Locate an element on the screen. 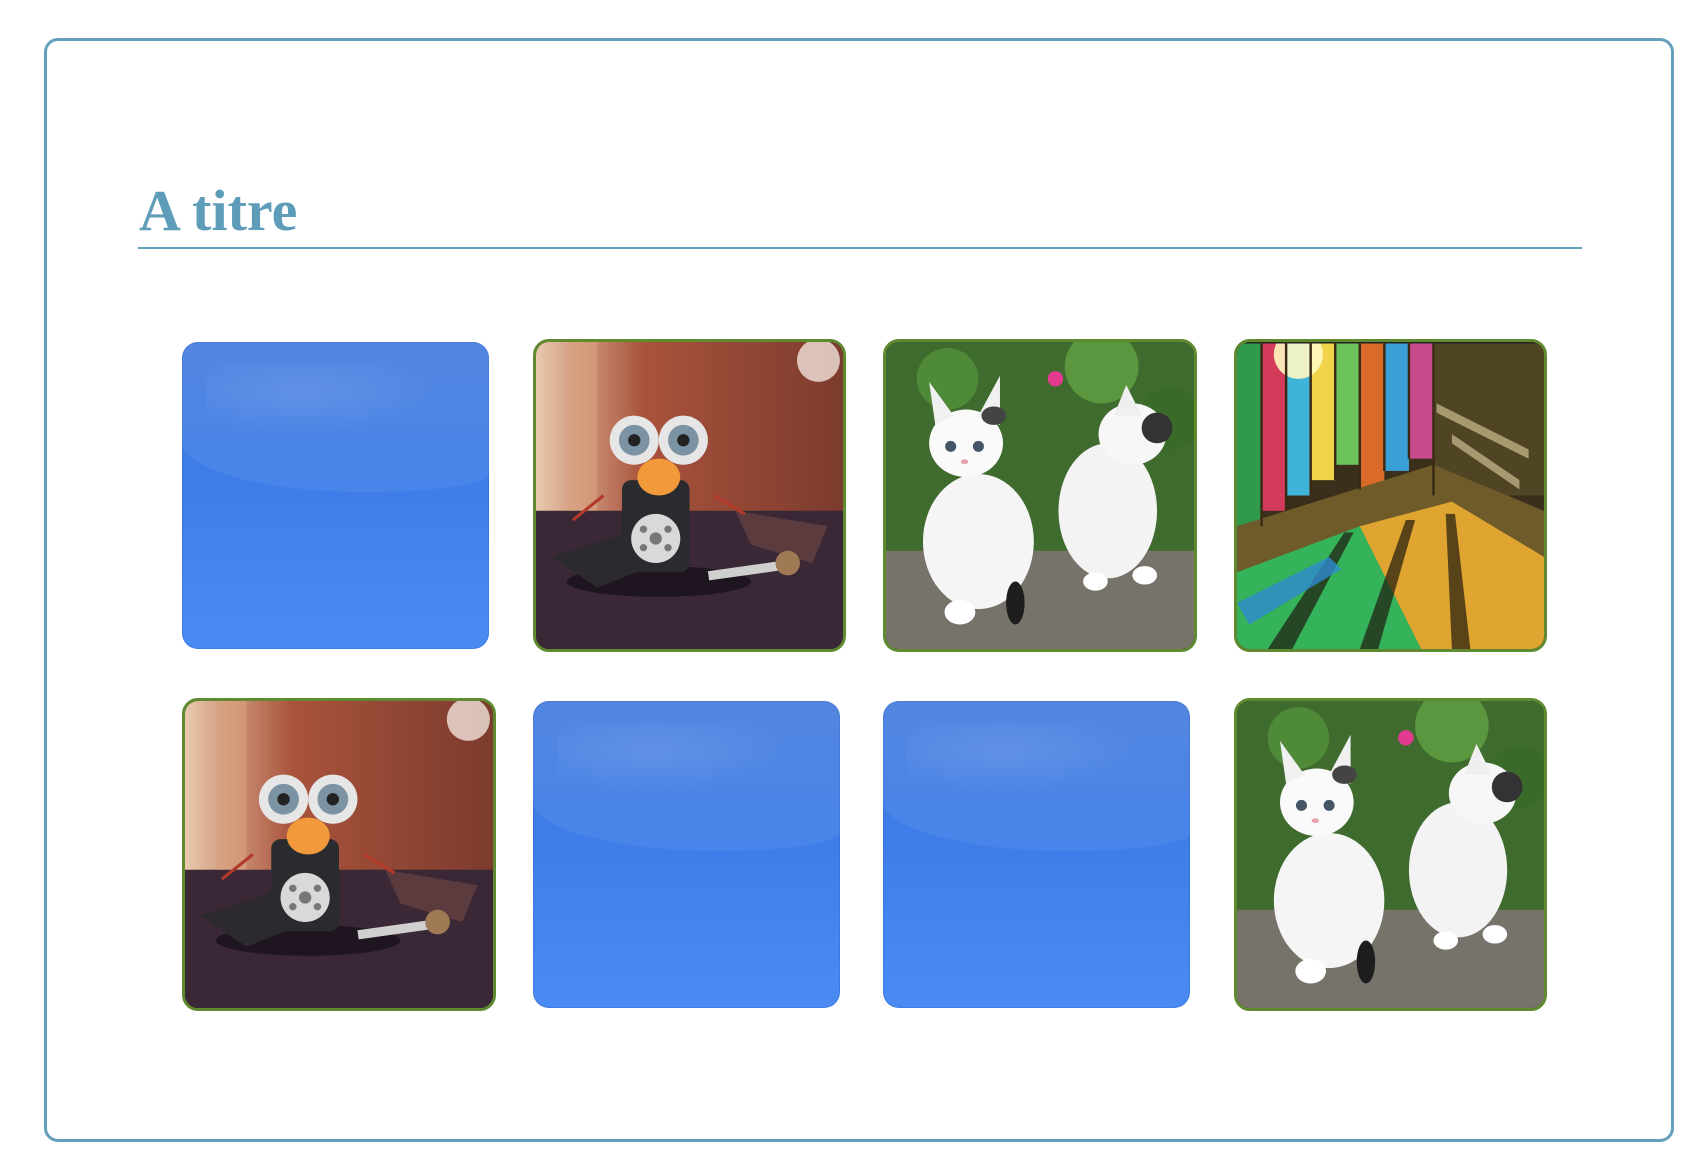  stained-glass-hall-image is located at coordinates (1390, 495).